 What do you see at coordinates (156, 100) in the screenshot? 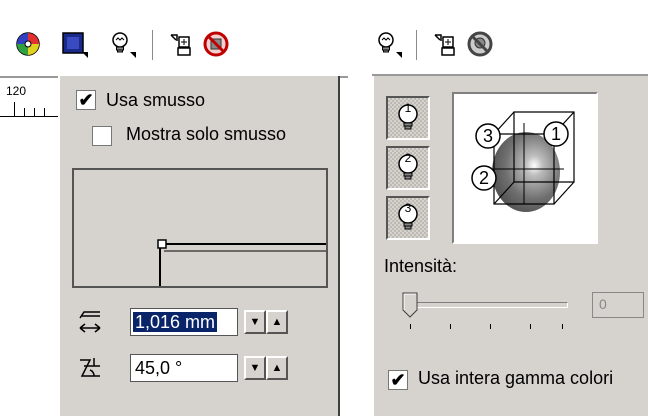
I see `use-bevel-label: Usa smusso` at bounding box center [156, 100].